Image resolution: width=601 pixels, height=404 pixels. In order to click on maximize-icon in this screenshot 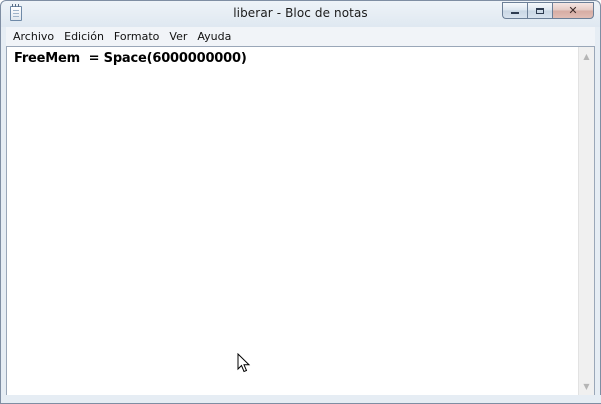, I will do `click(540, 10)`.